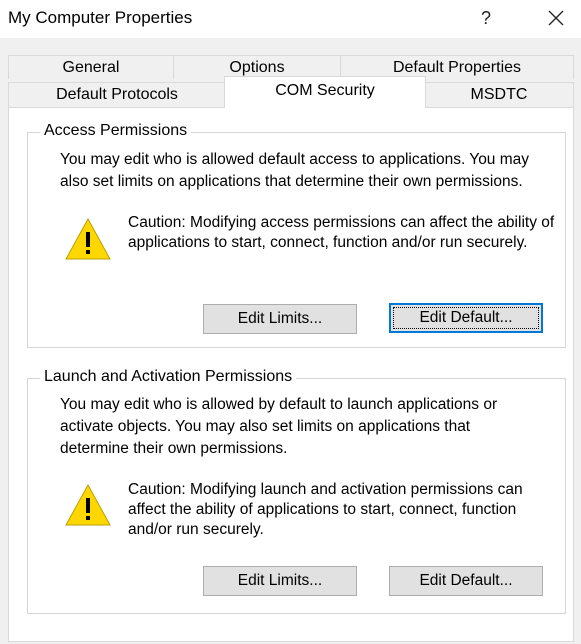 The image size is (581, 644). Describe the element at coordinates (100, 17) in the screenshot. I see `window-title: My Computer Properties` at that location.